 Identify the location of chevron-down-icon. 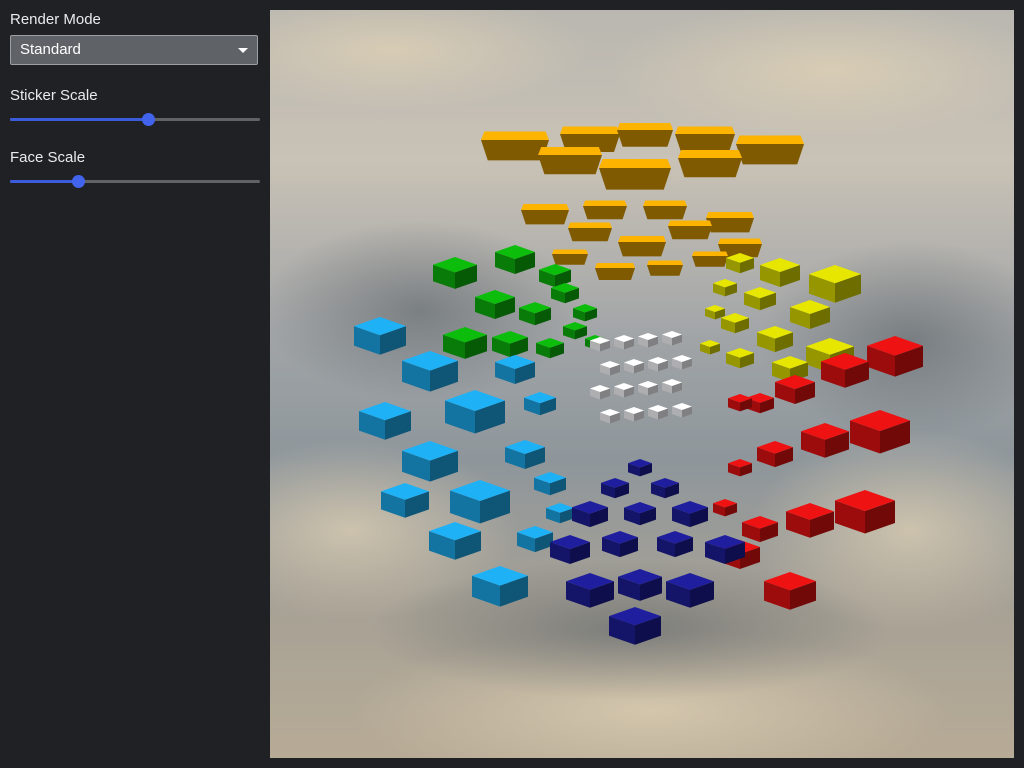
(243, 50).